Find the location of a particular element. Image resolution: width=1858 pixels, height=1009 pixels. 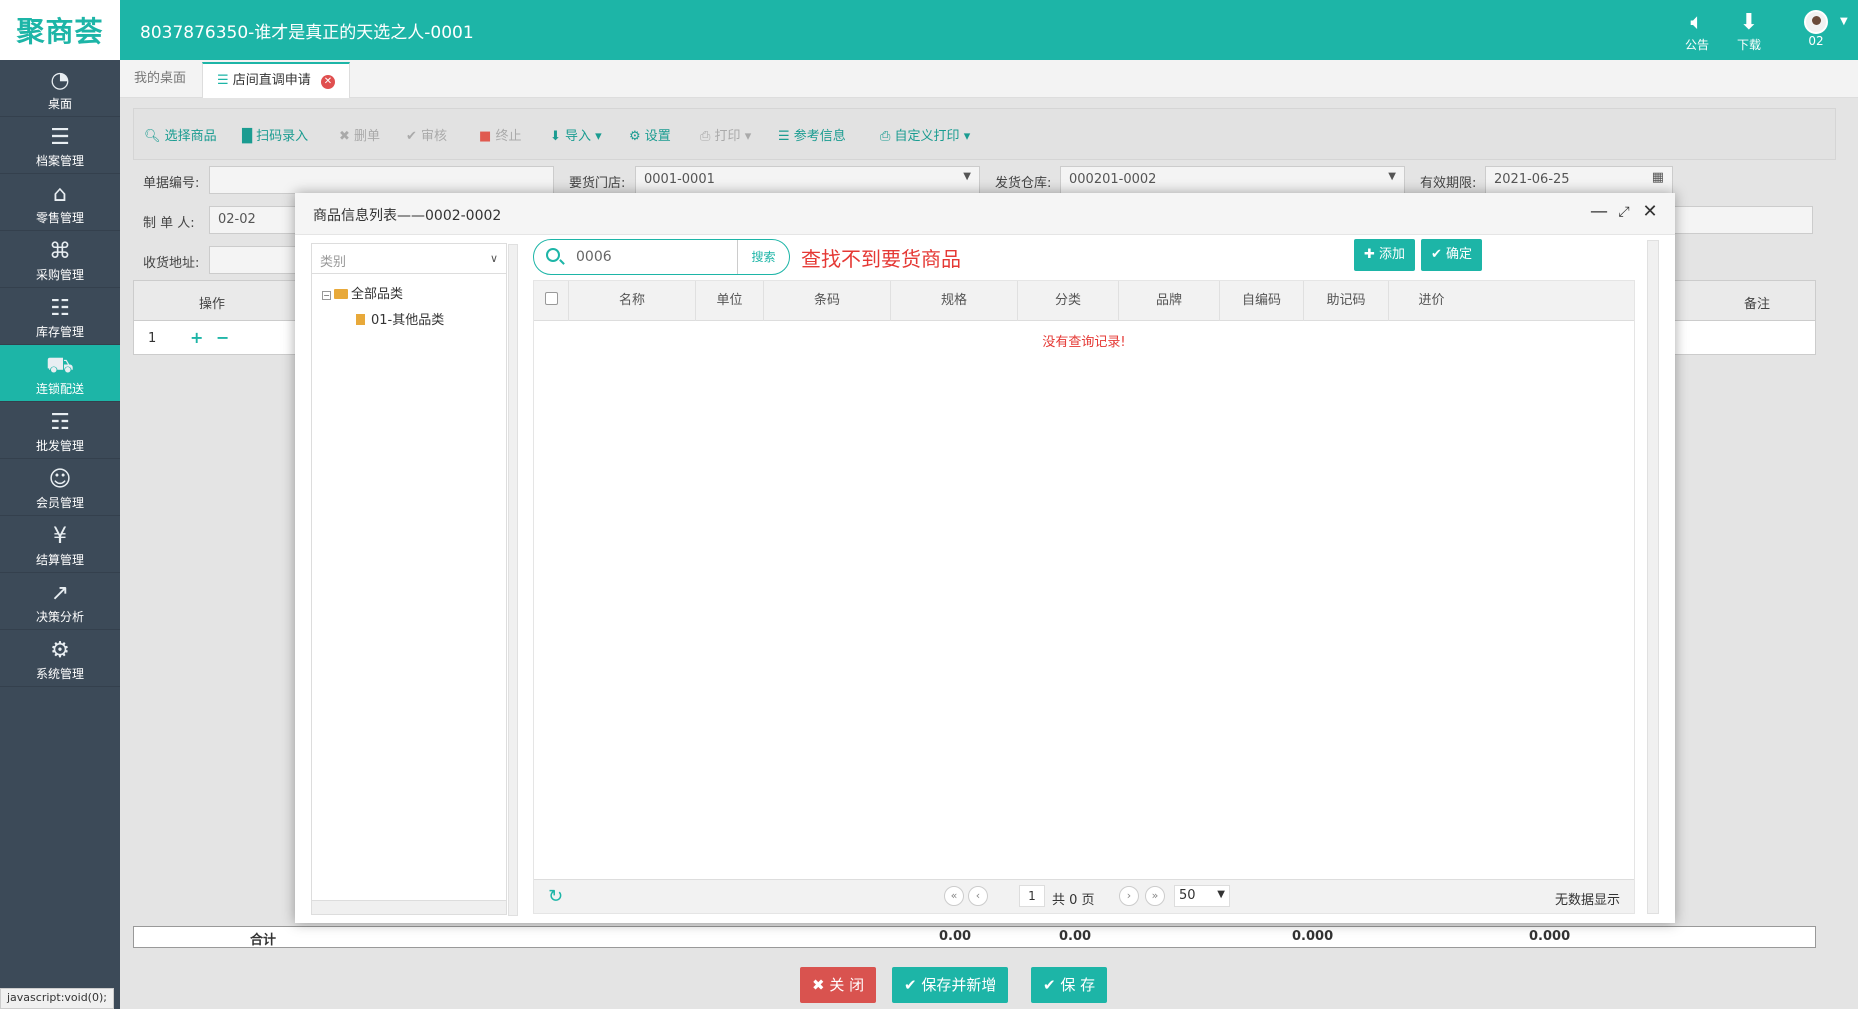

sidebar-item-purchase: ⌘ 采购管理 is located at coordinates (60, 259).